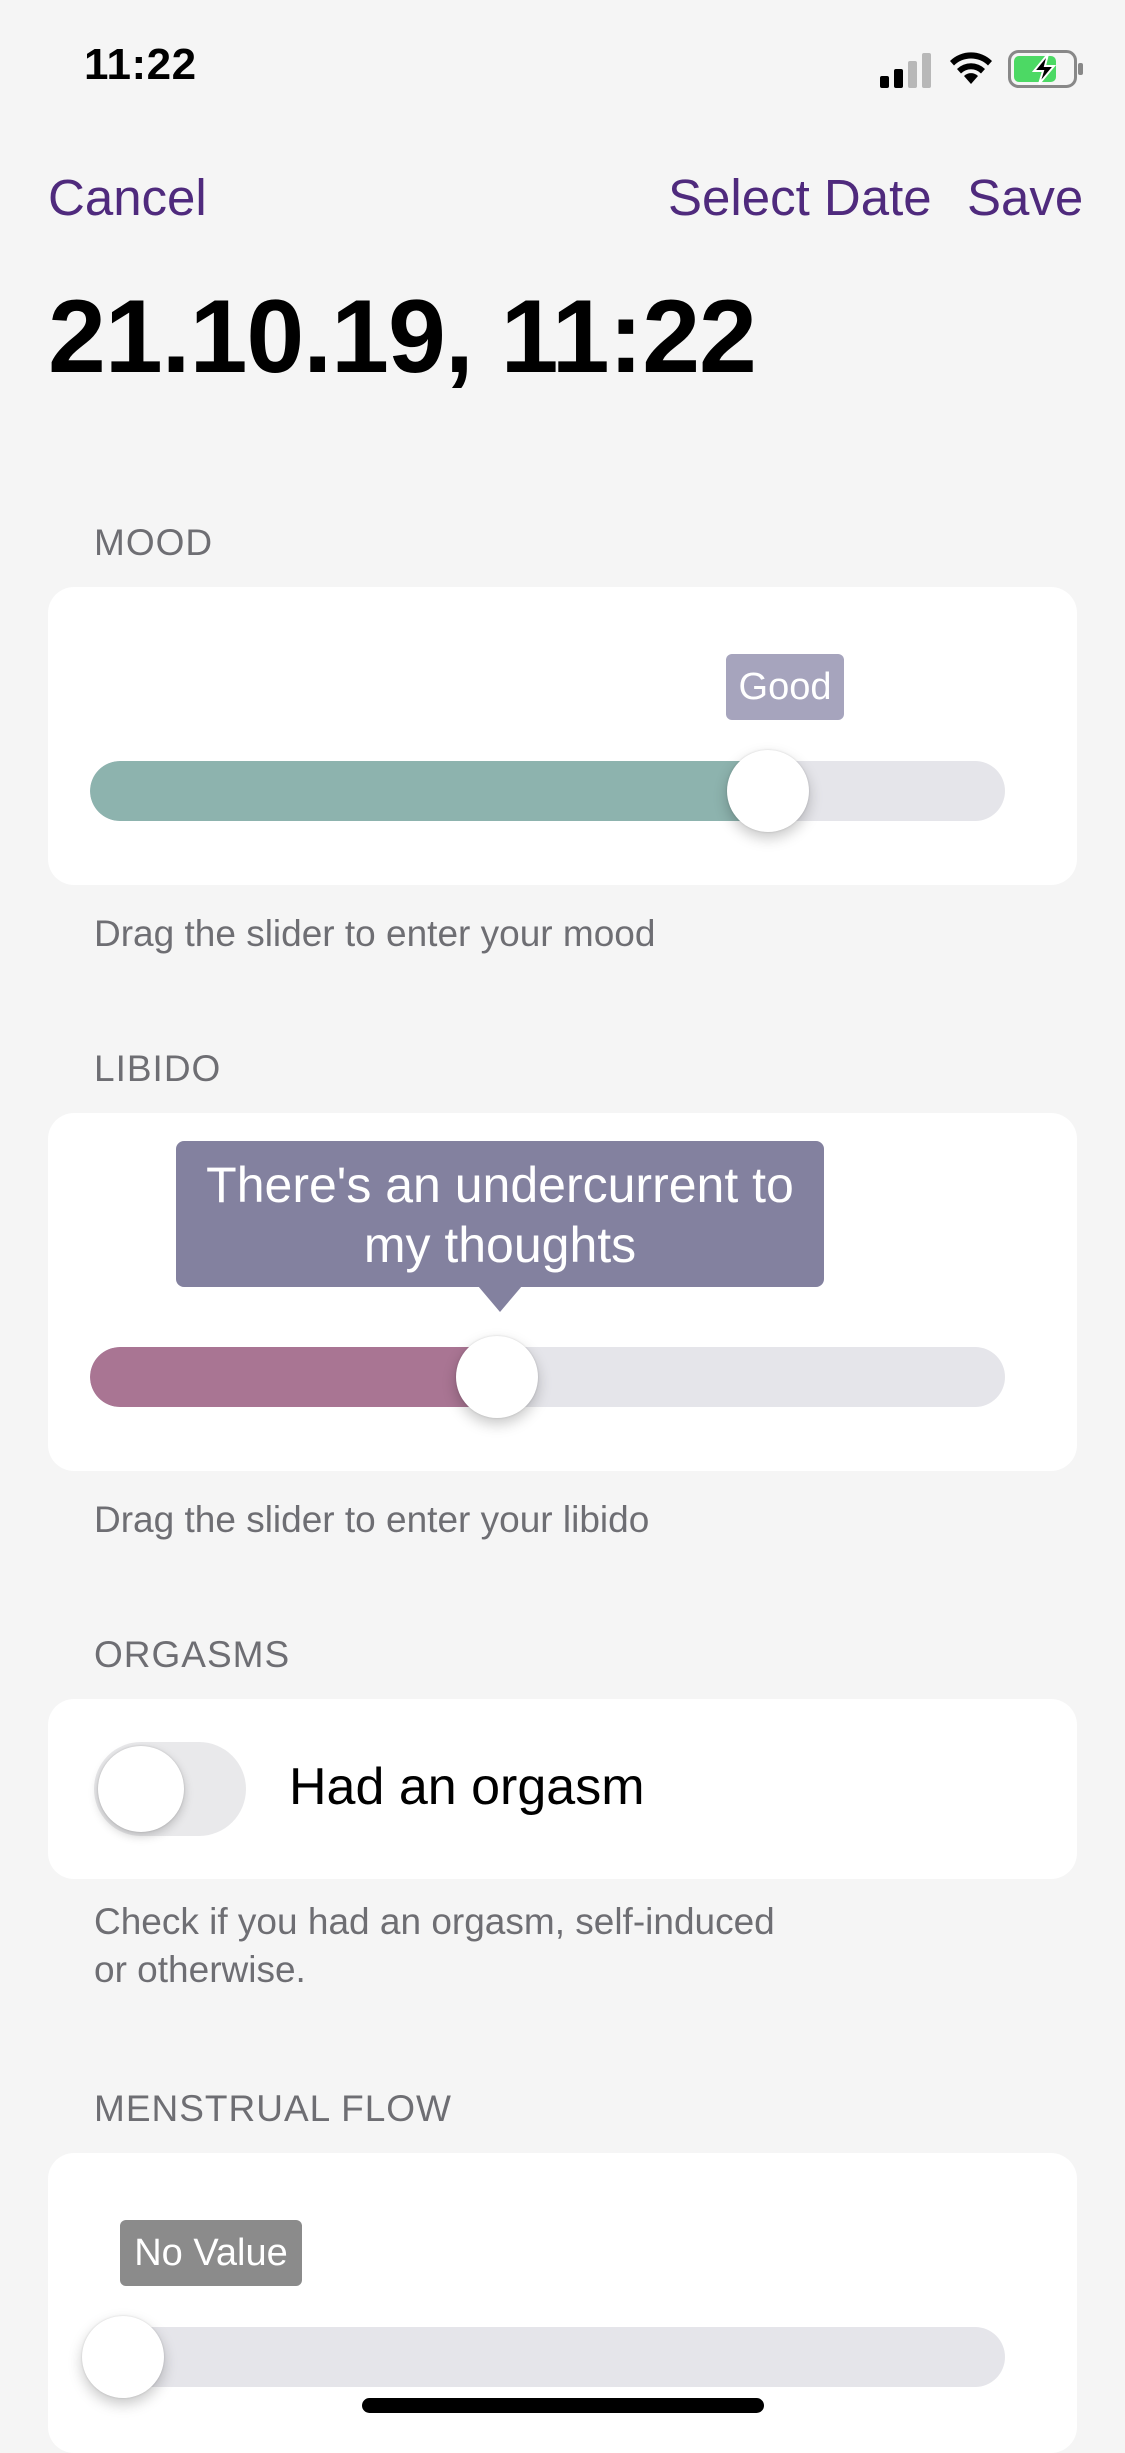 The image size is (1125, 2453). Describe the element at coordinates (273, 2108) in the screenshot. I see `menstrual-flow-section-label: MENSTRUAL FLOW` at that location.